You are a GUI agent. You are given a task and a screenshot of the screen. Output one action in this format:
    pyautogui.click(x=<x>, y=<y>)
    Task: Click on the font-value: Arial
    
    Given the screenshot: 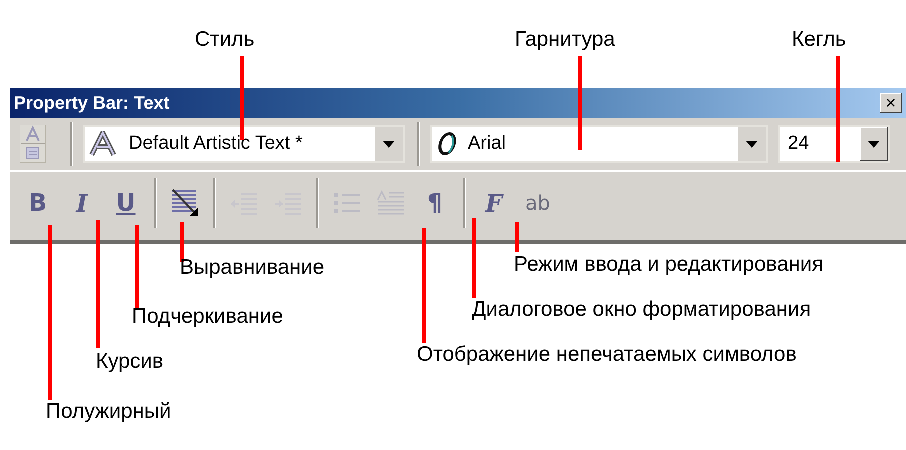 What is the action you would take?
    pyautogui.click(x=487, y=144)
    